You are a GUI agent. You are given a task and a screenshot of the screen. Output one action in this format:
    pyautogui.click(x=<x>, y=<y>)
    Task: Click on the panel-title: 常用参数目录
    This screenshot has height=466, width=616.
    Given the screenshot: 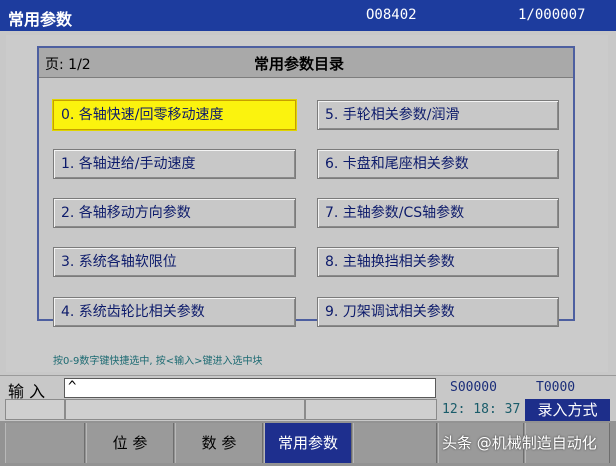 What is the action you would take?
    pyautogui.click(x=299, y=64)
    